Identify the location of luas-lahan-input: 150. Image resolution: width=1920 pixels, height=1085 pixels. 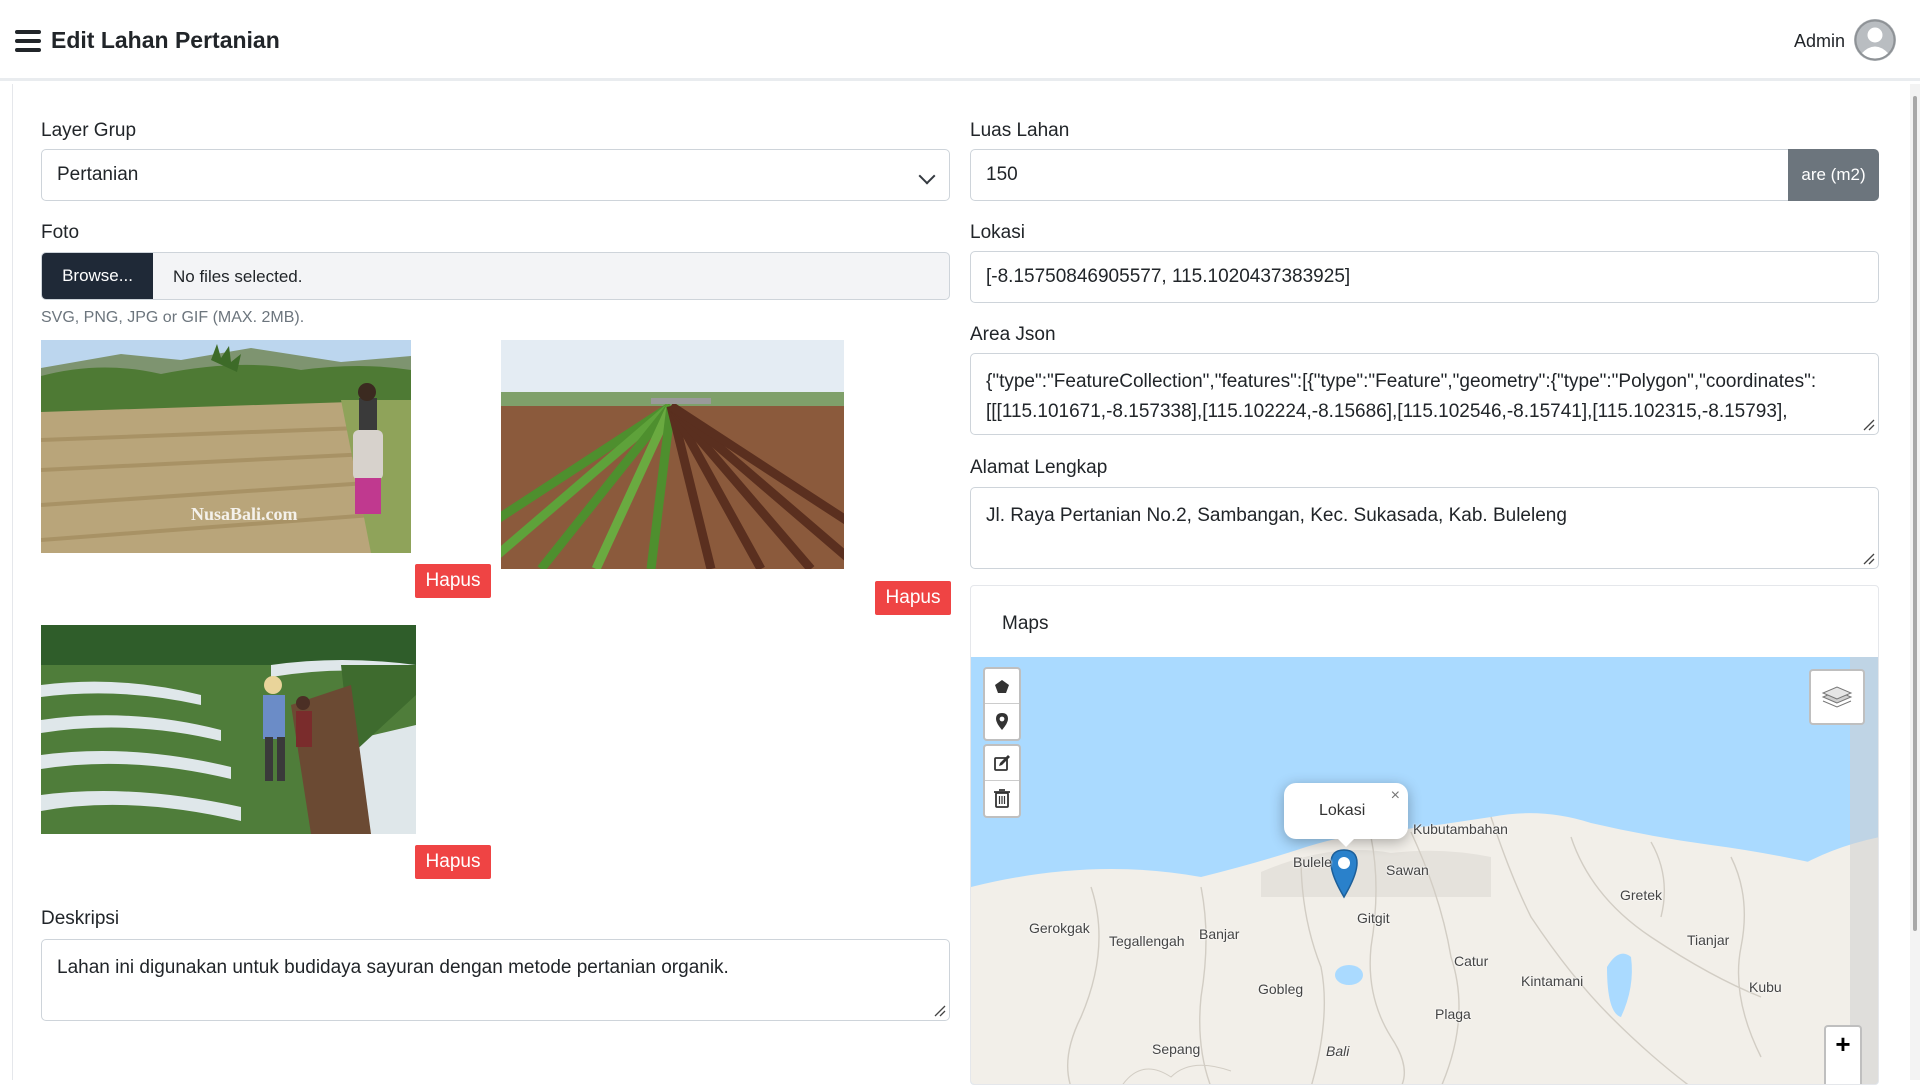
(1380, 175).